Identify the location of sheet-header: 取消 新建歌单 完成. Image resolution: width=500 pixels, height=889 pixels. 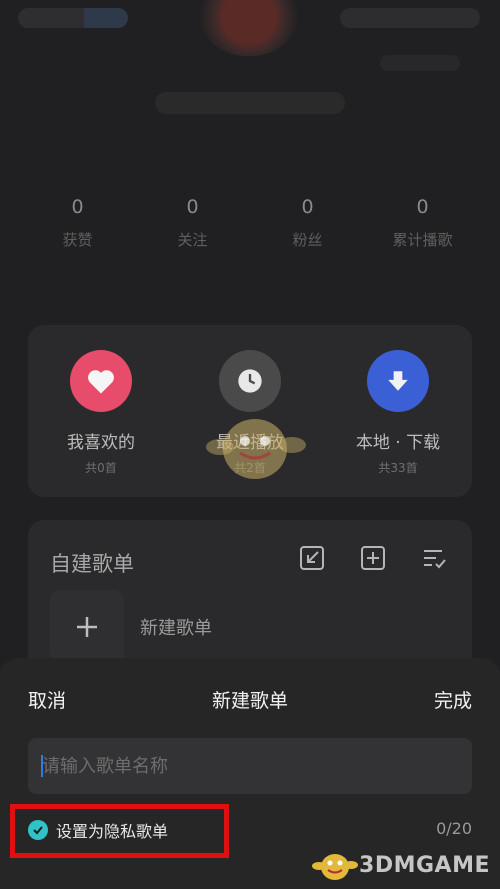
(250, 701).